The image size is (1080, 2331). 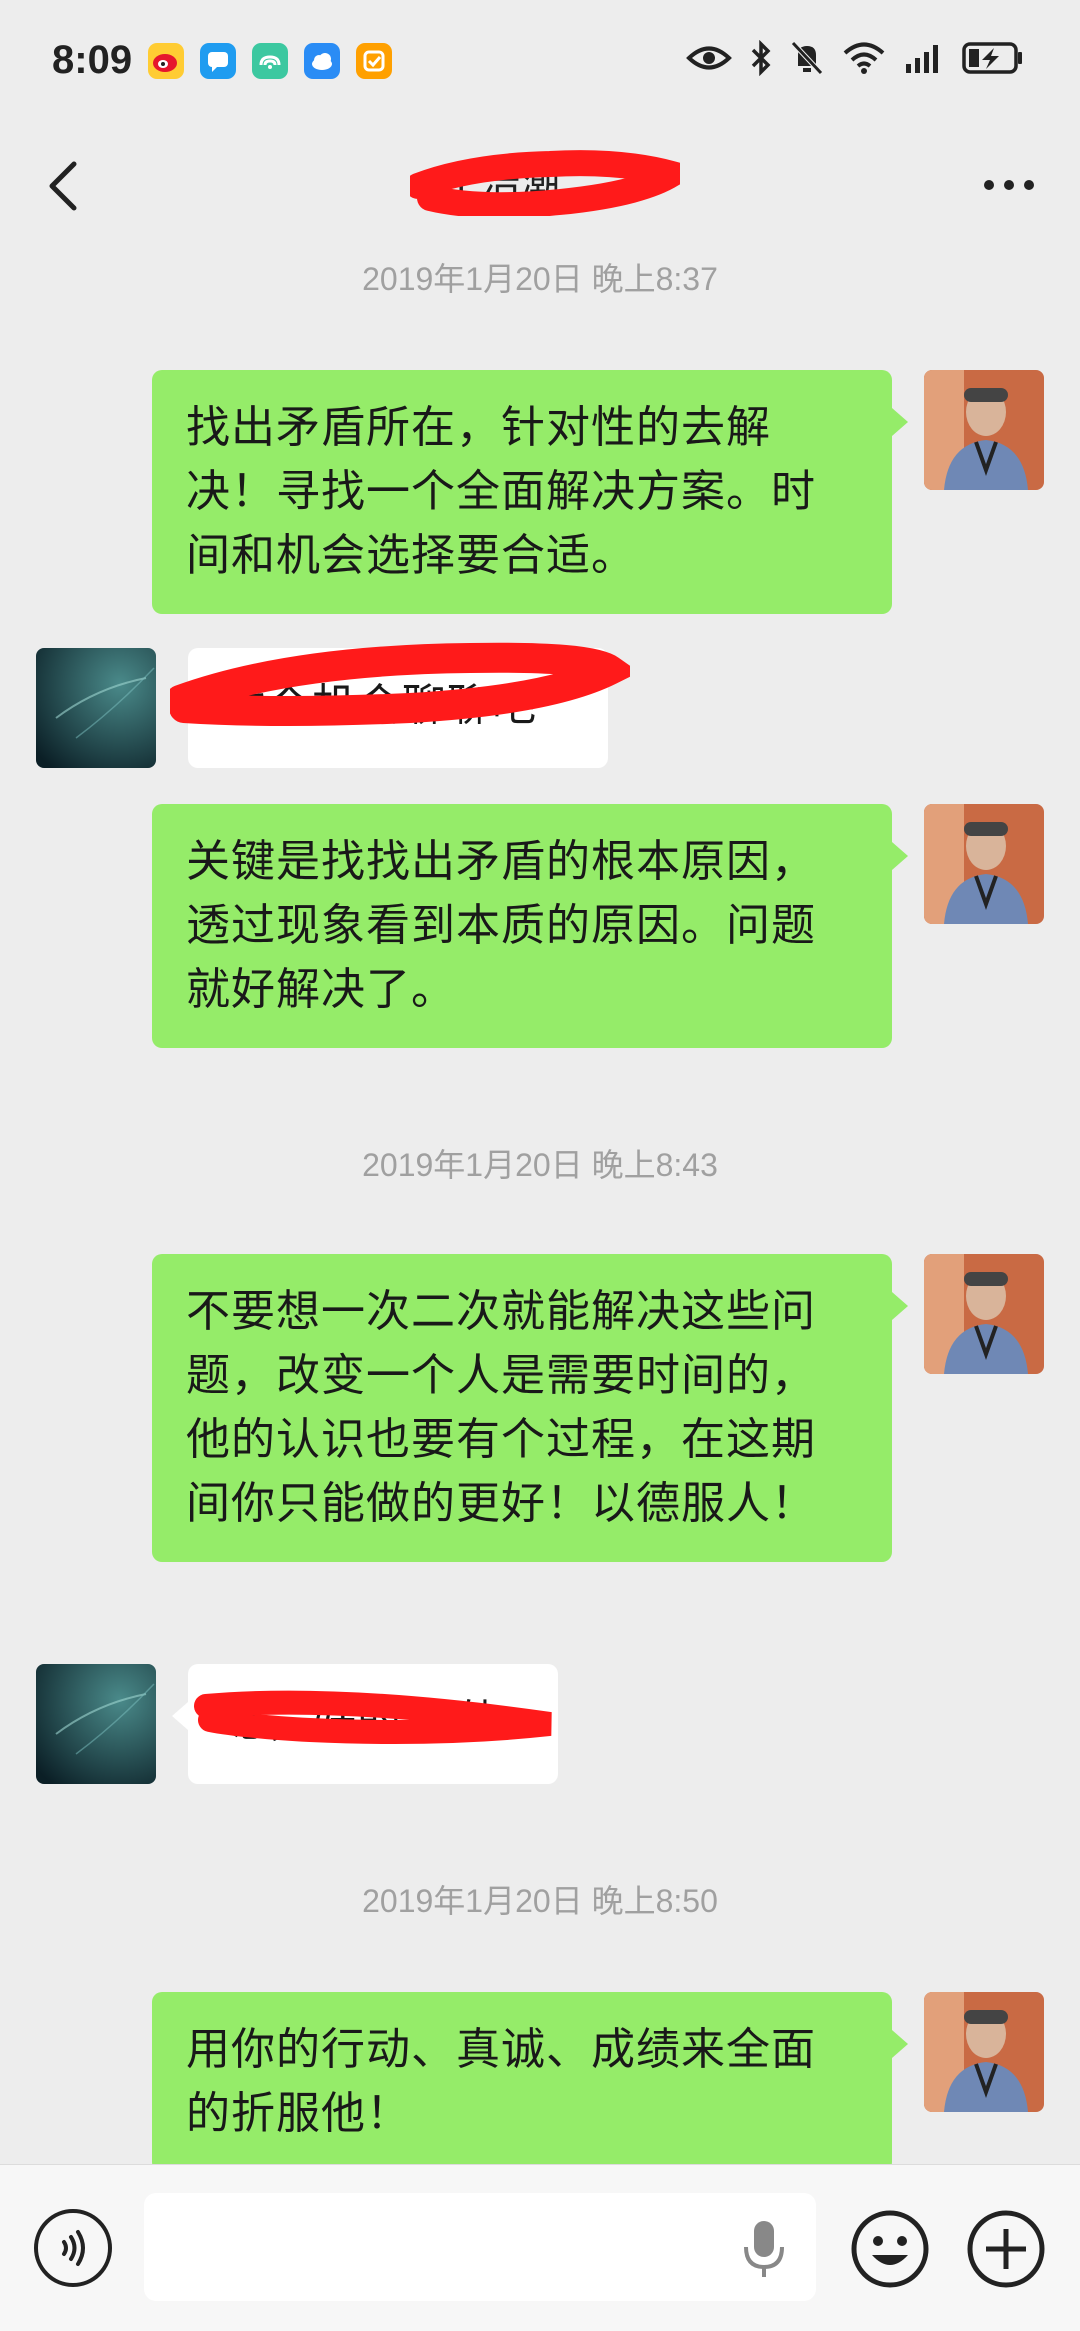 What do you see at coordinates (1006, 2249) in the screenshot?
I see `plus-icon` at bounding box center [1006, 2249].